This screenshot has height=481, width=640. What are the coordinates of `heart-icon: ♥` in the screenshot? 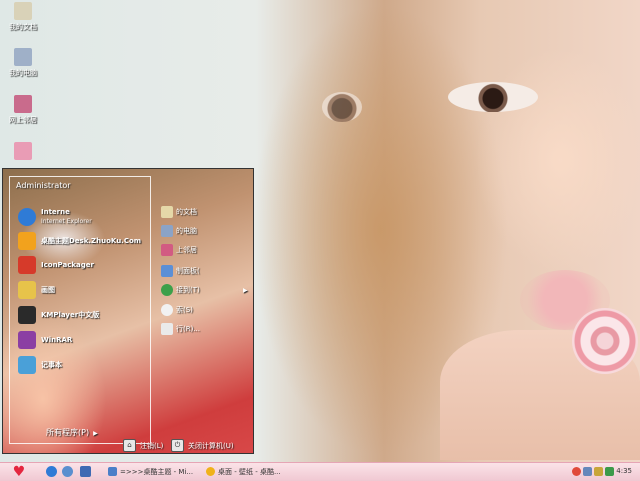 It's located at (19, 472).